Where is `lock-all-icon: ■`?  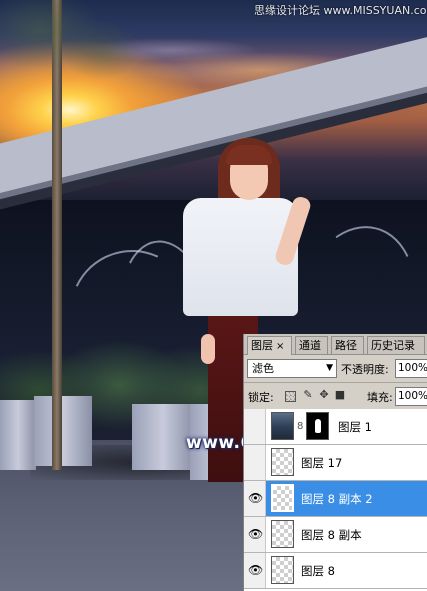
lock-all-icon: ■ is located at coordinates (340, 395).